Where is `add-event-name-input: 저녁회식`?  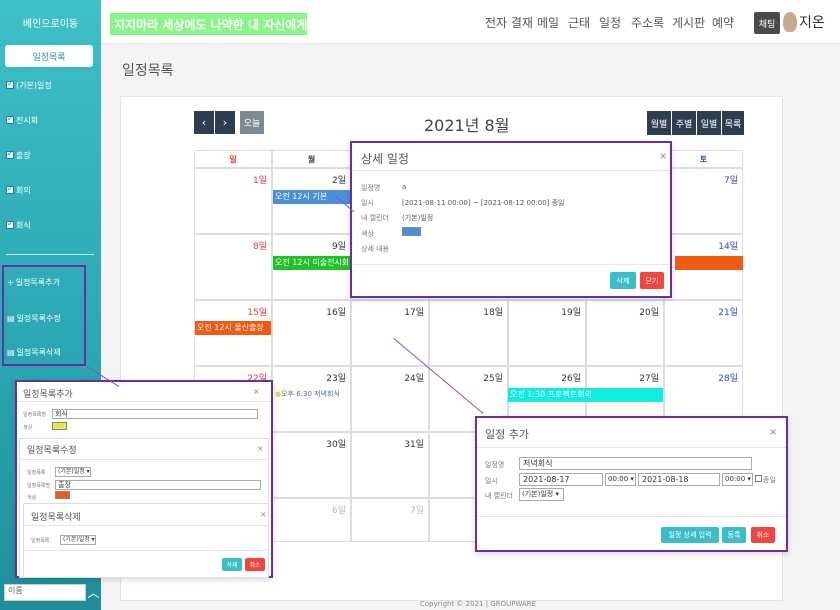 add-event-name-input: 저녁회식 is located at coordinates (635, 463).